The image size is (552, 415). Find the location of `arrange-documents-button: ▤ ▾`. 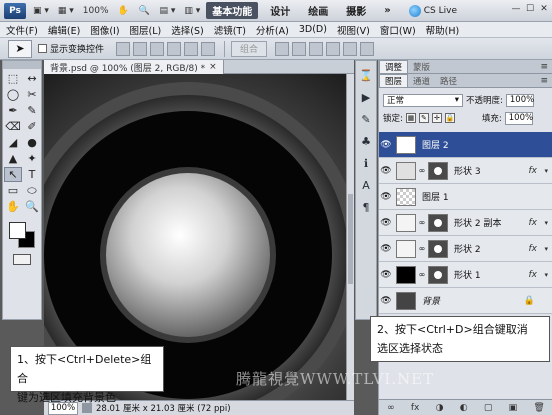

arrange-documents-button: ▤ ▾ is located at coordinates (168, 11).